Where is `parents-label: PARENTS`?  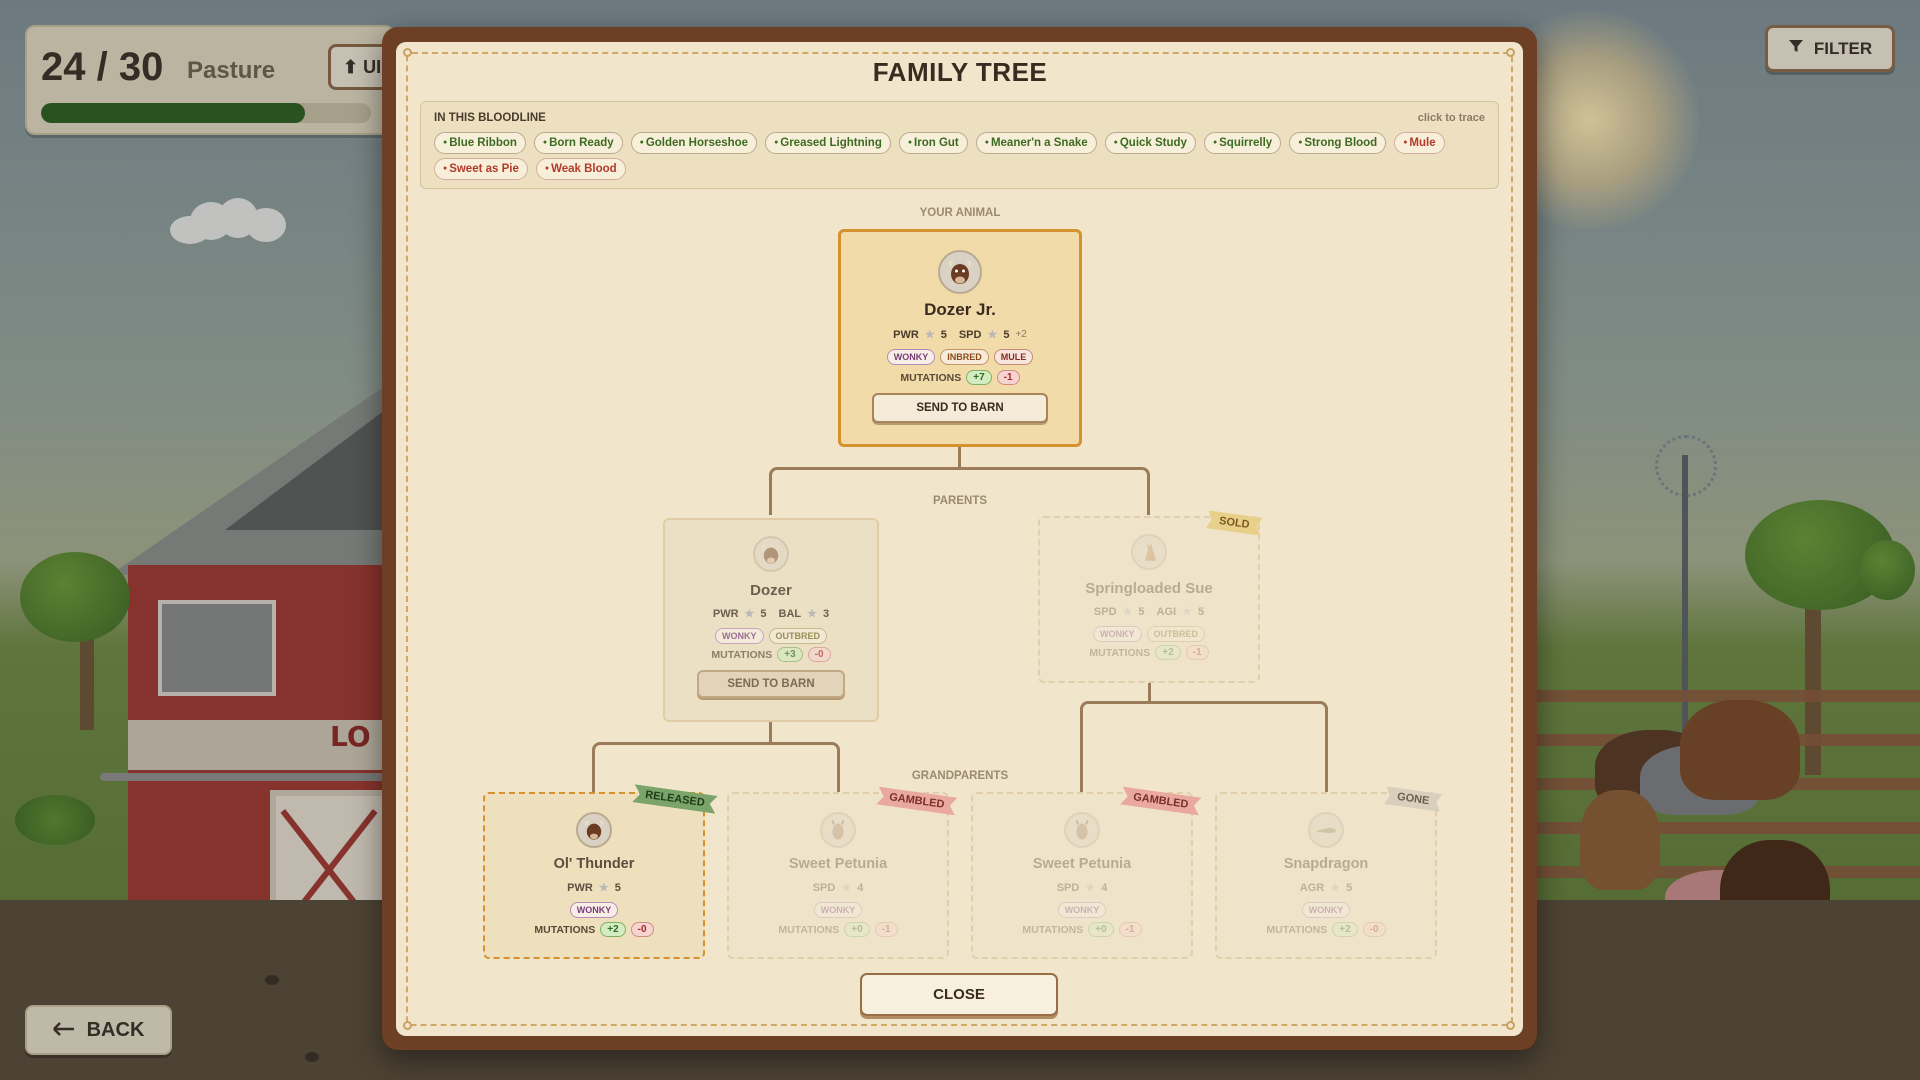 parents-label: PARENTS is located at coordinates (960, 501).